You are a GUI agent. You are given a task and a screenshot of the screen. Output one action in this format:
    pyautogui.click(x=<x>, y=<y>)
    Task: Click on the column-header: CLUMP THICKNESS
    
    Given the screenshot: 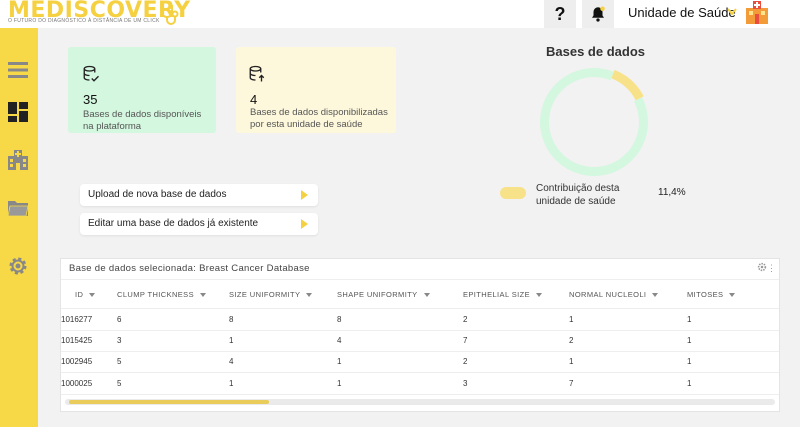 What is the action you would take?
    pyautogui.click(x=161, y=294)
    